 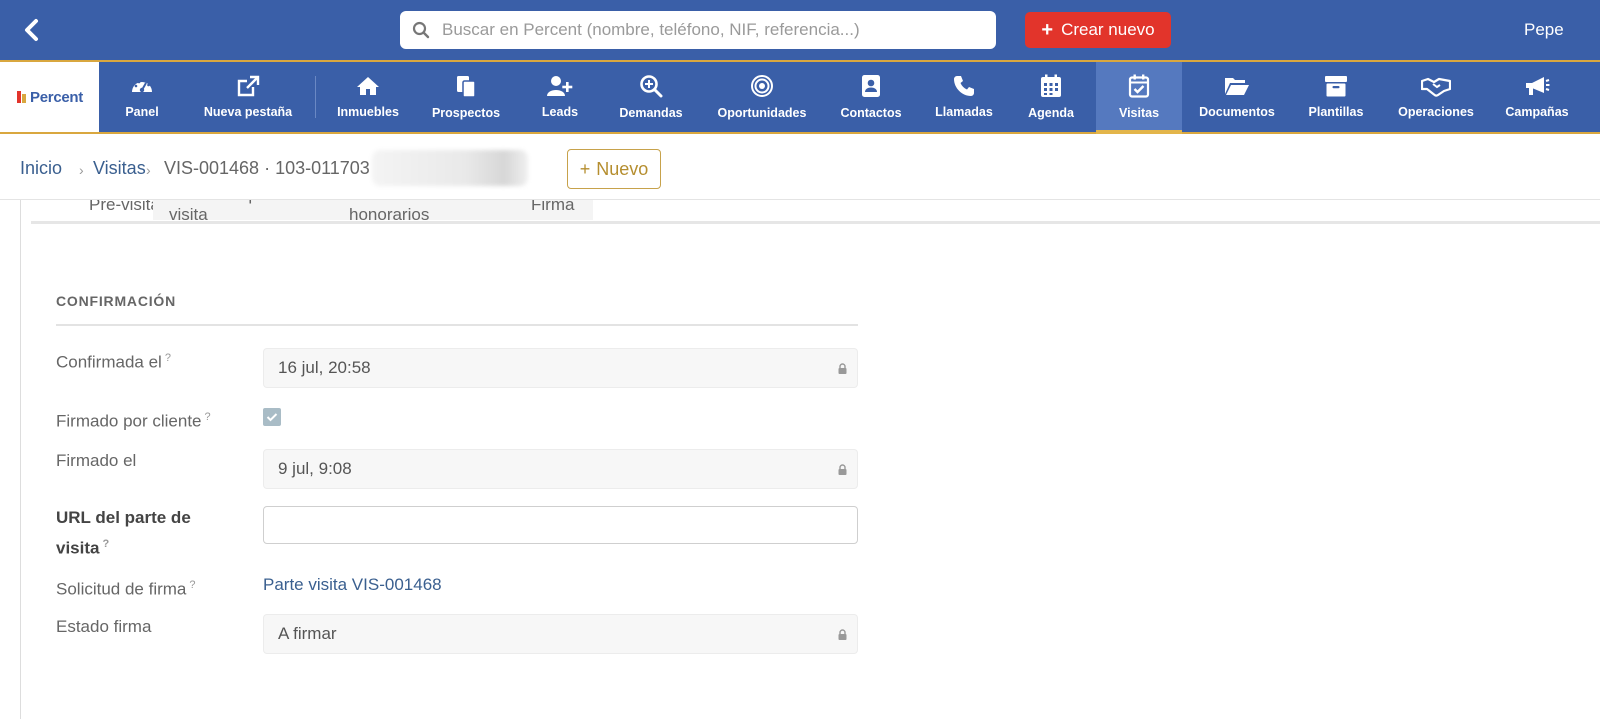 What do you see at coordinates (41, 168) in the screenshot?
I see `breadcrumb-home: Inicio` at bounding box center [41, 168].